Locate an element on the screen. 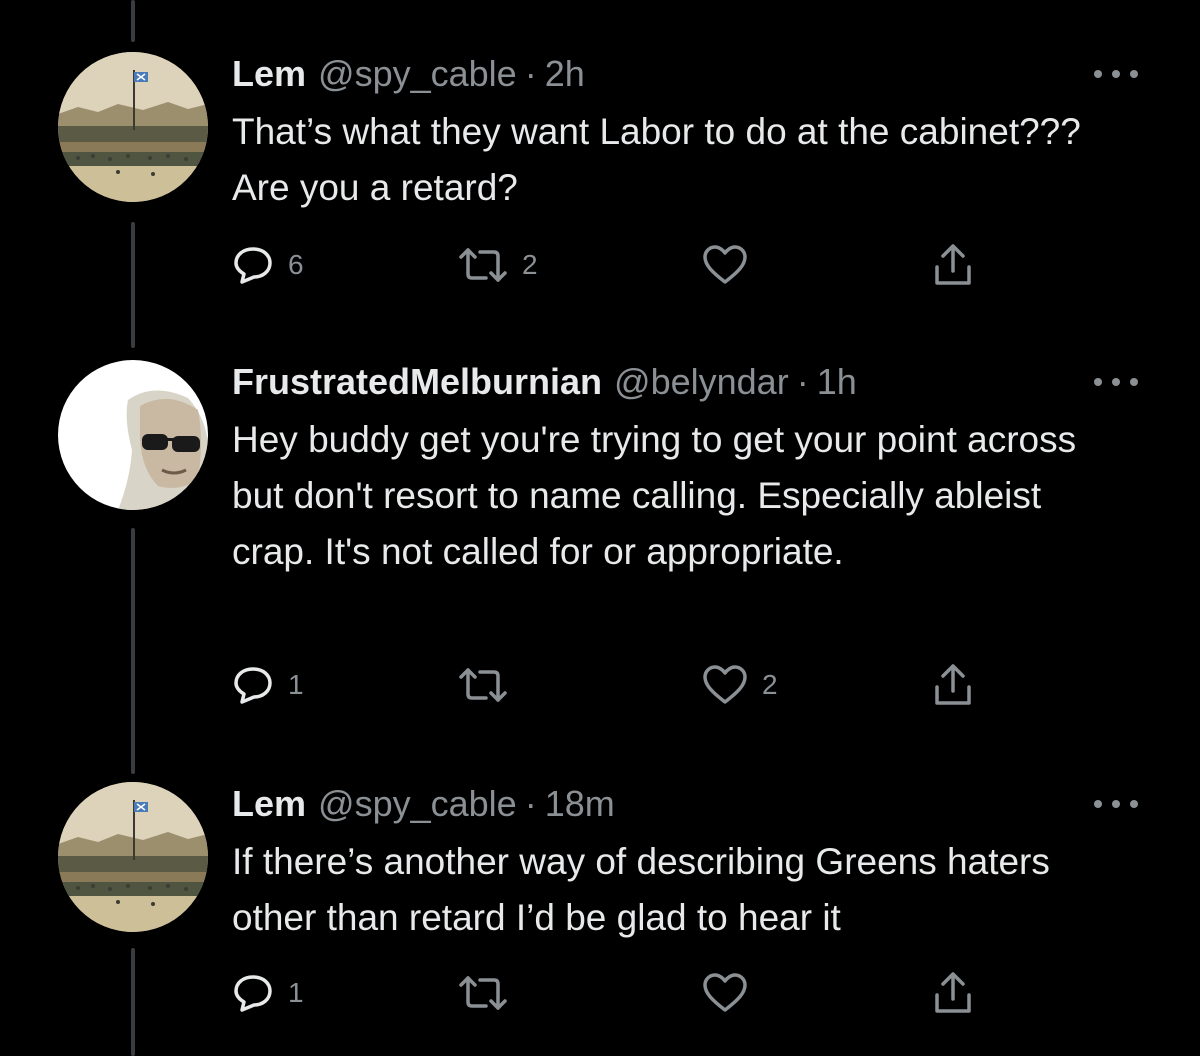  like-count: 2 is located at coordinates (770, 684).